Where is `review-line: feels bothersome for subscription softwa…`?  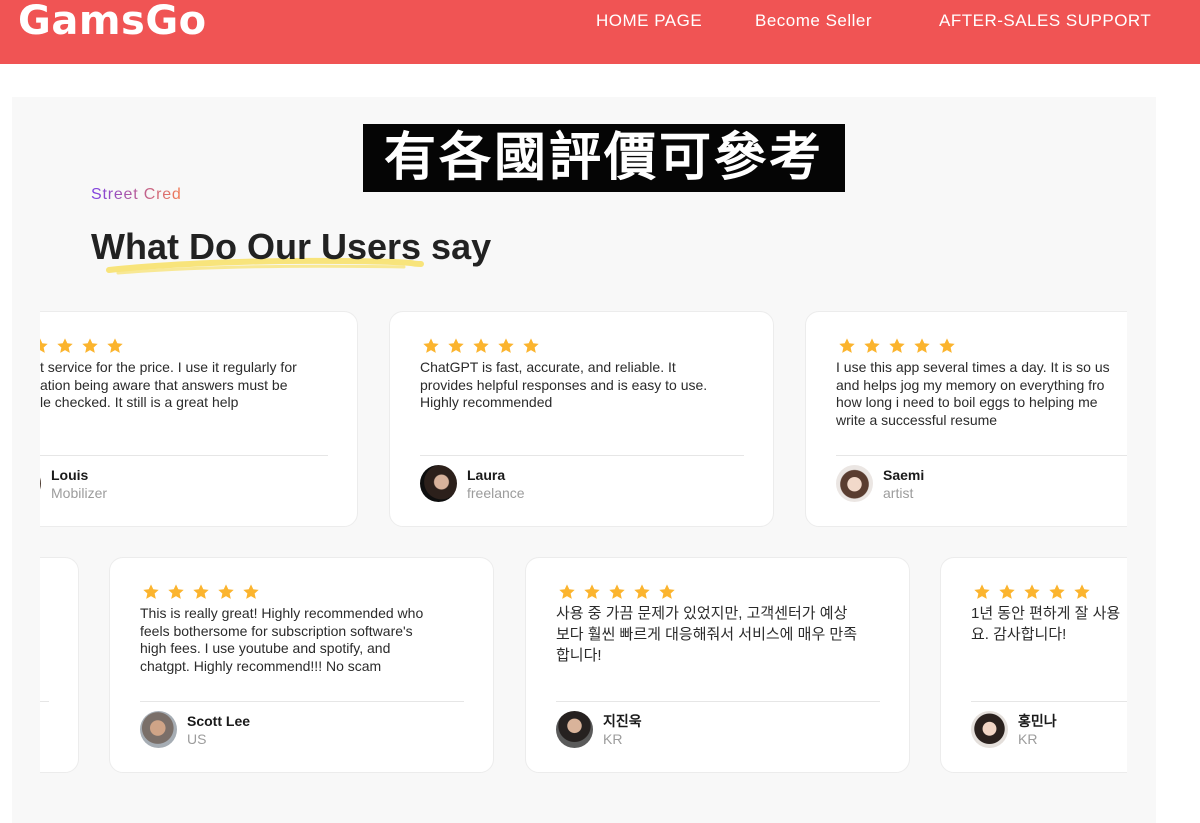 review-line: feels bothersome for subscription softwa… is located at coordinates (276, 630).